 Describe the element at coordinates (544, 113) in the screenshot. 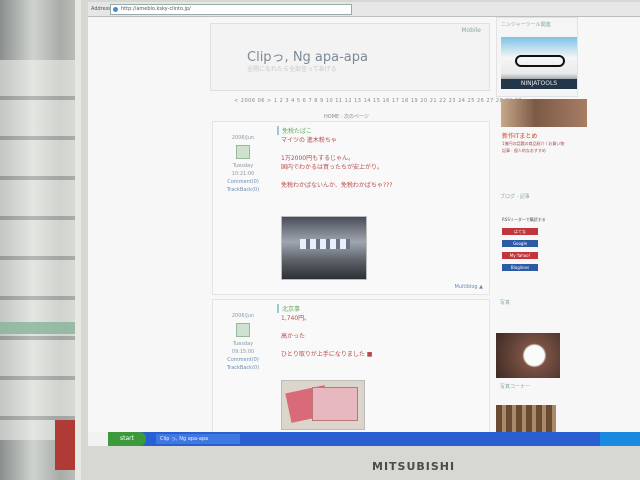

I see `sidebar-ad-photo` at that location.